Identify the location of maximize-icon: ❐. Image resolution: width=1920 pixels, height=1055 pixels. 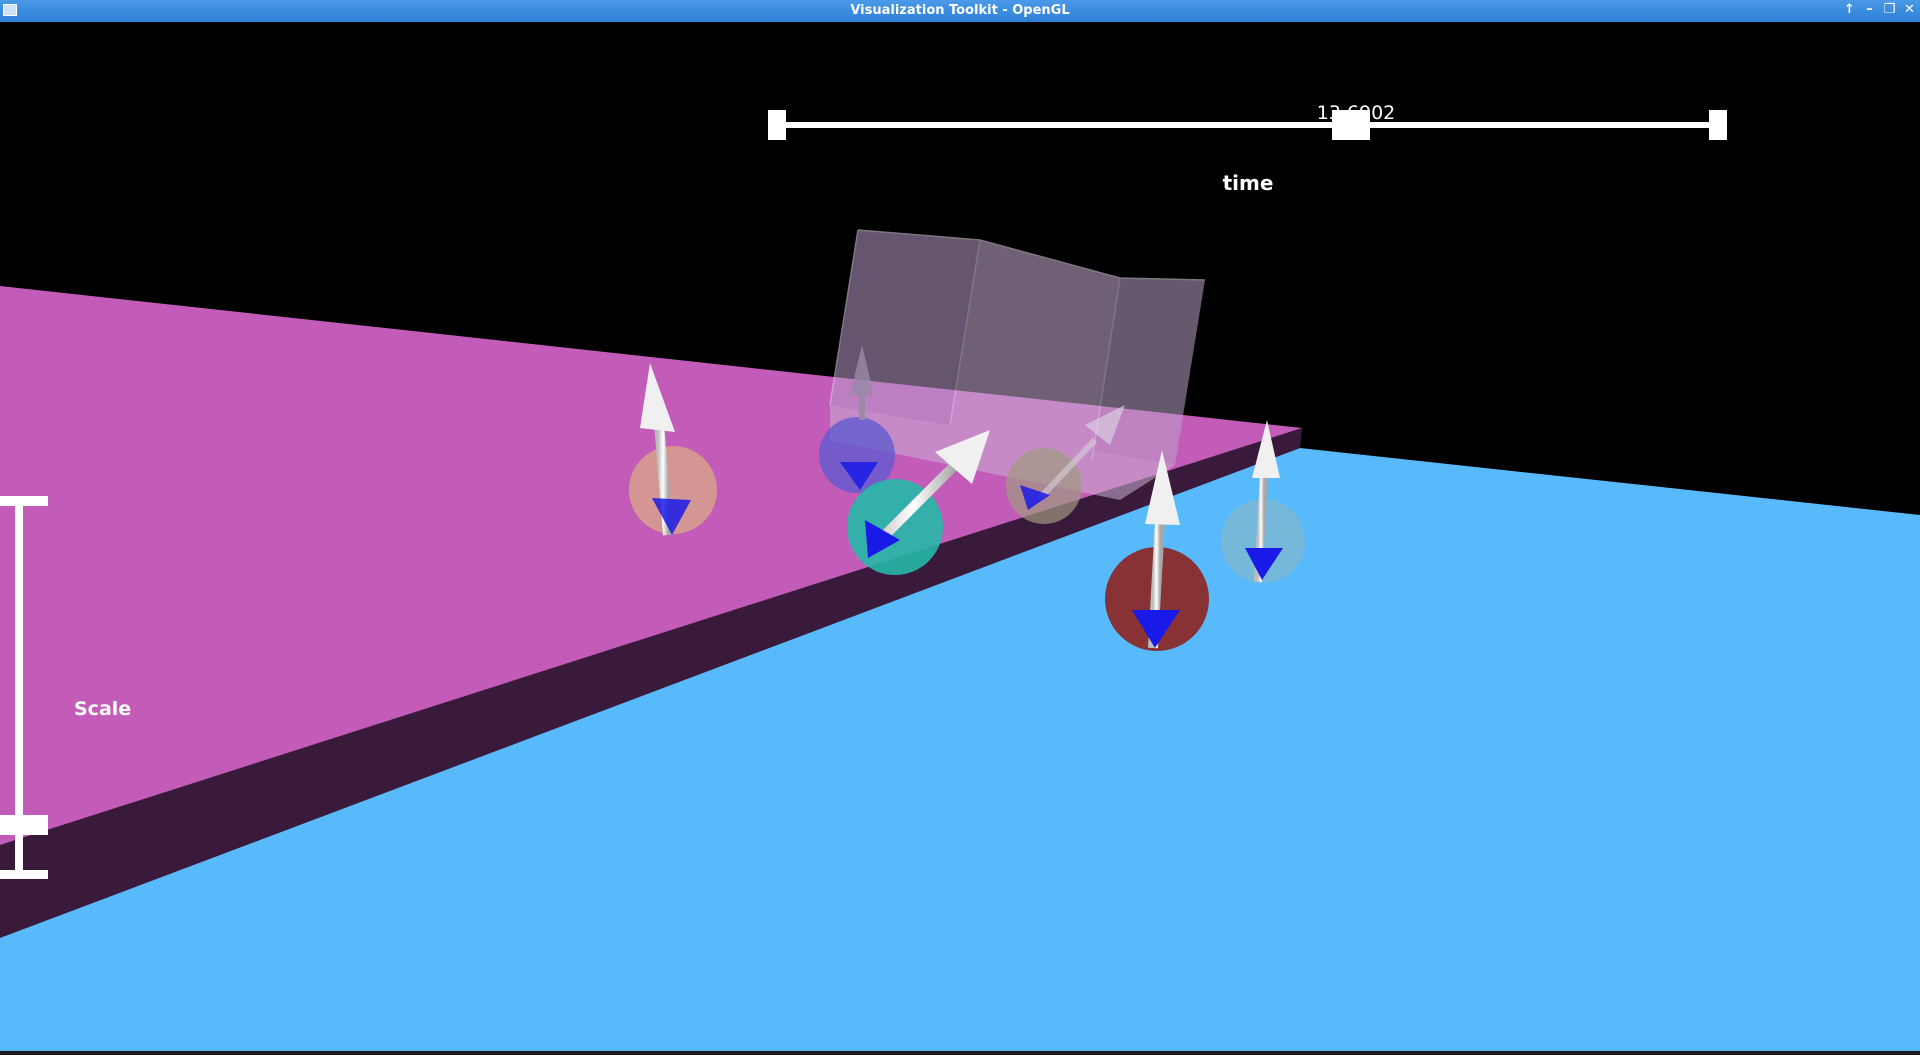
(1889, 9).